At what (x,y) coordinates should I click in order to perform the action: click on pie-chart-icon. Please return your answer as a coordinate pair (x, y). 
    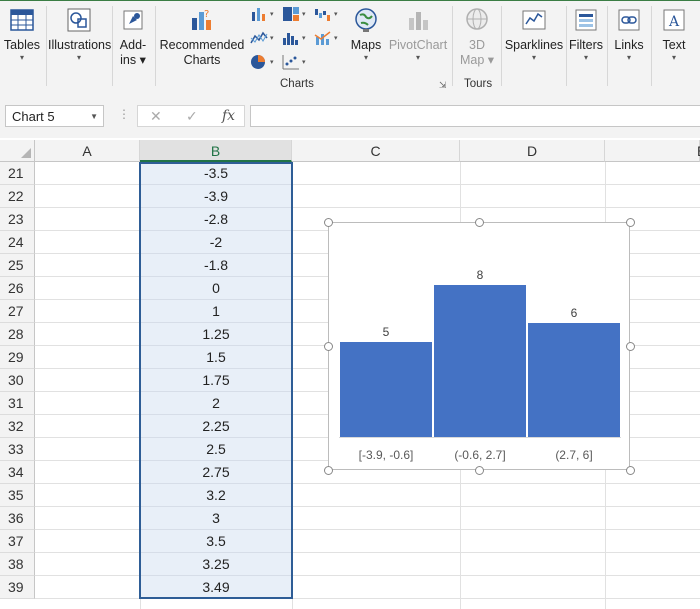
    Looking at the image, I should click on (259, 62).